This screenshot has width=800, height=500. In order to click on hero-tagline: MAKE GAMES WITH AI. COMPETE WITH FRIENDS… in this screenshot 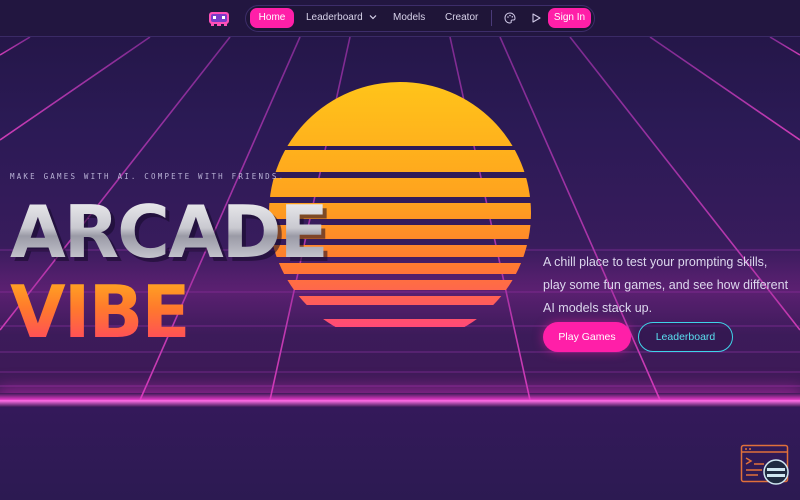, I will do `click(148, 176)`.